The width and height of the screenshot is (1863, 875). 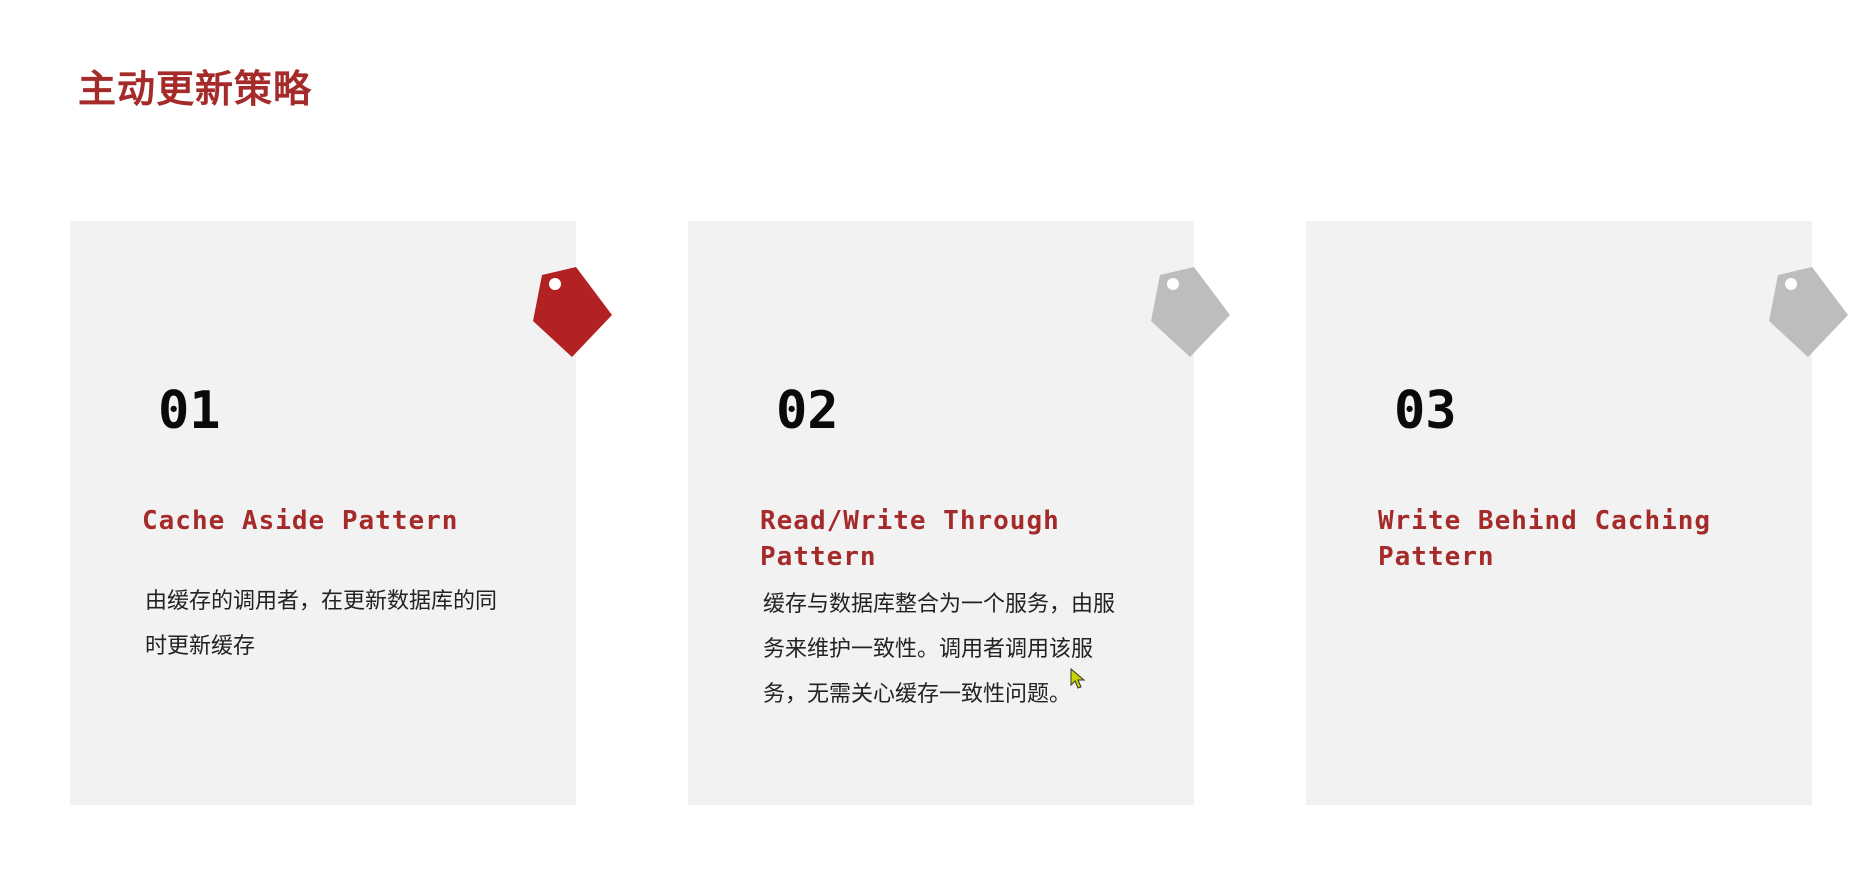 What do you see at coordinates (1545, 539) in the screenshot?
I see `card-title: Write Behind Caching Pattern` at bounding box center [1545, 539].